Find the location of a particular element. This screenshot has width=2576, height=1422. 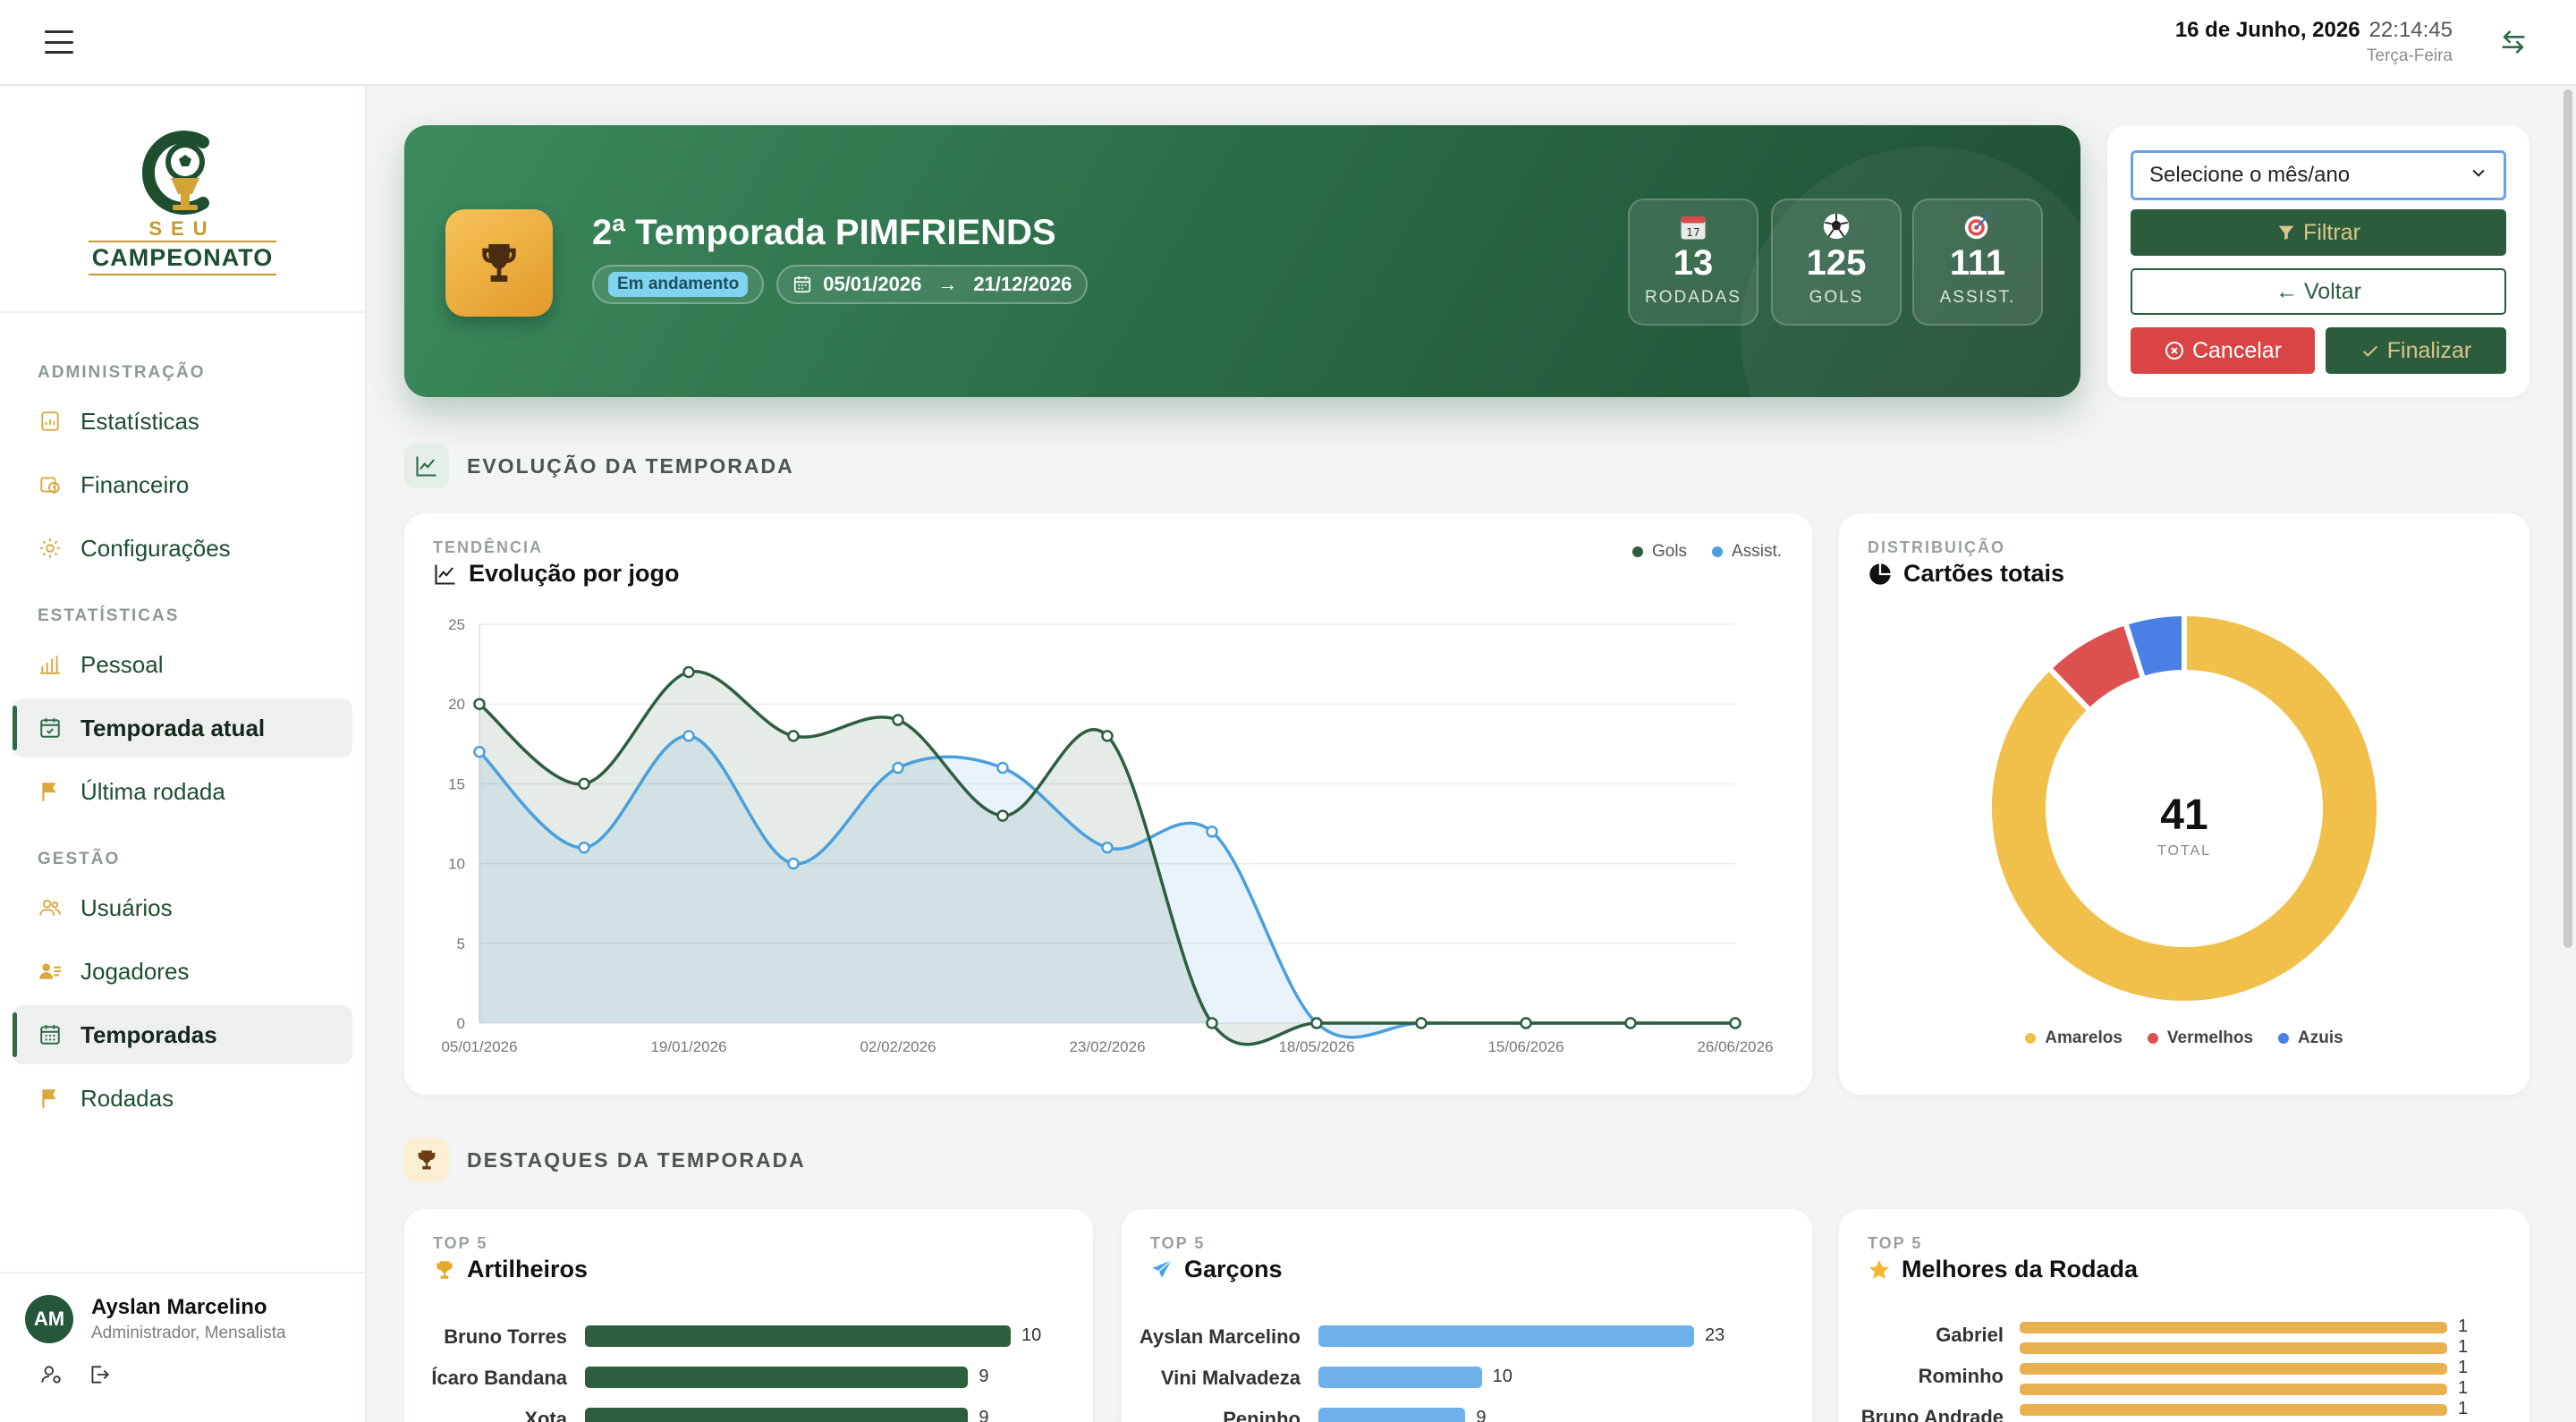

y-tick-label: 25 is located at coordinates (456, 624).